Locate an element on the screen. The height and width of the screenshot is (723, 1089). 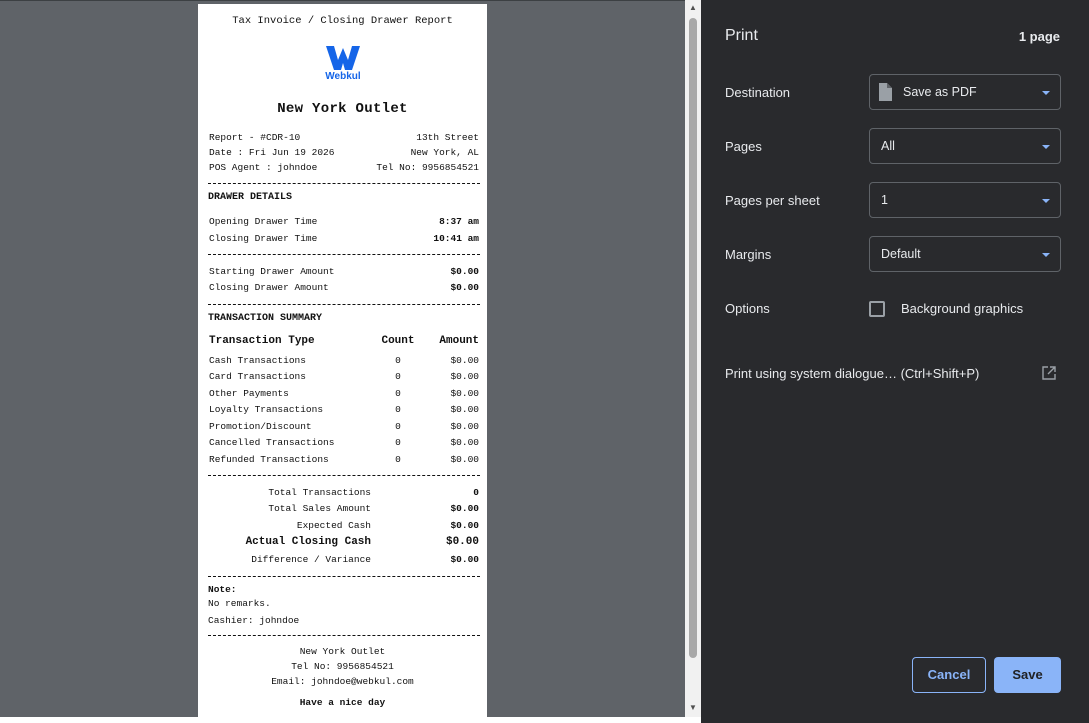
open-in-new-icon is located at coordinates (1049, 373).